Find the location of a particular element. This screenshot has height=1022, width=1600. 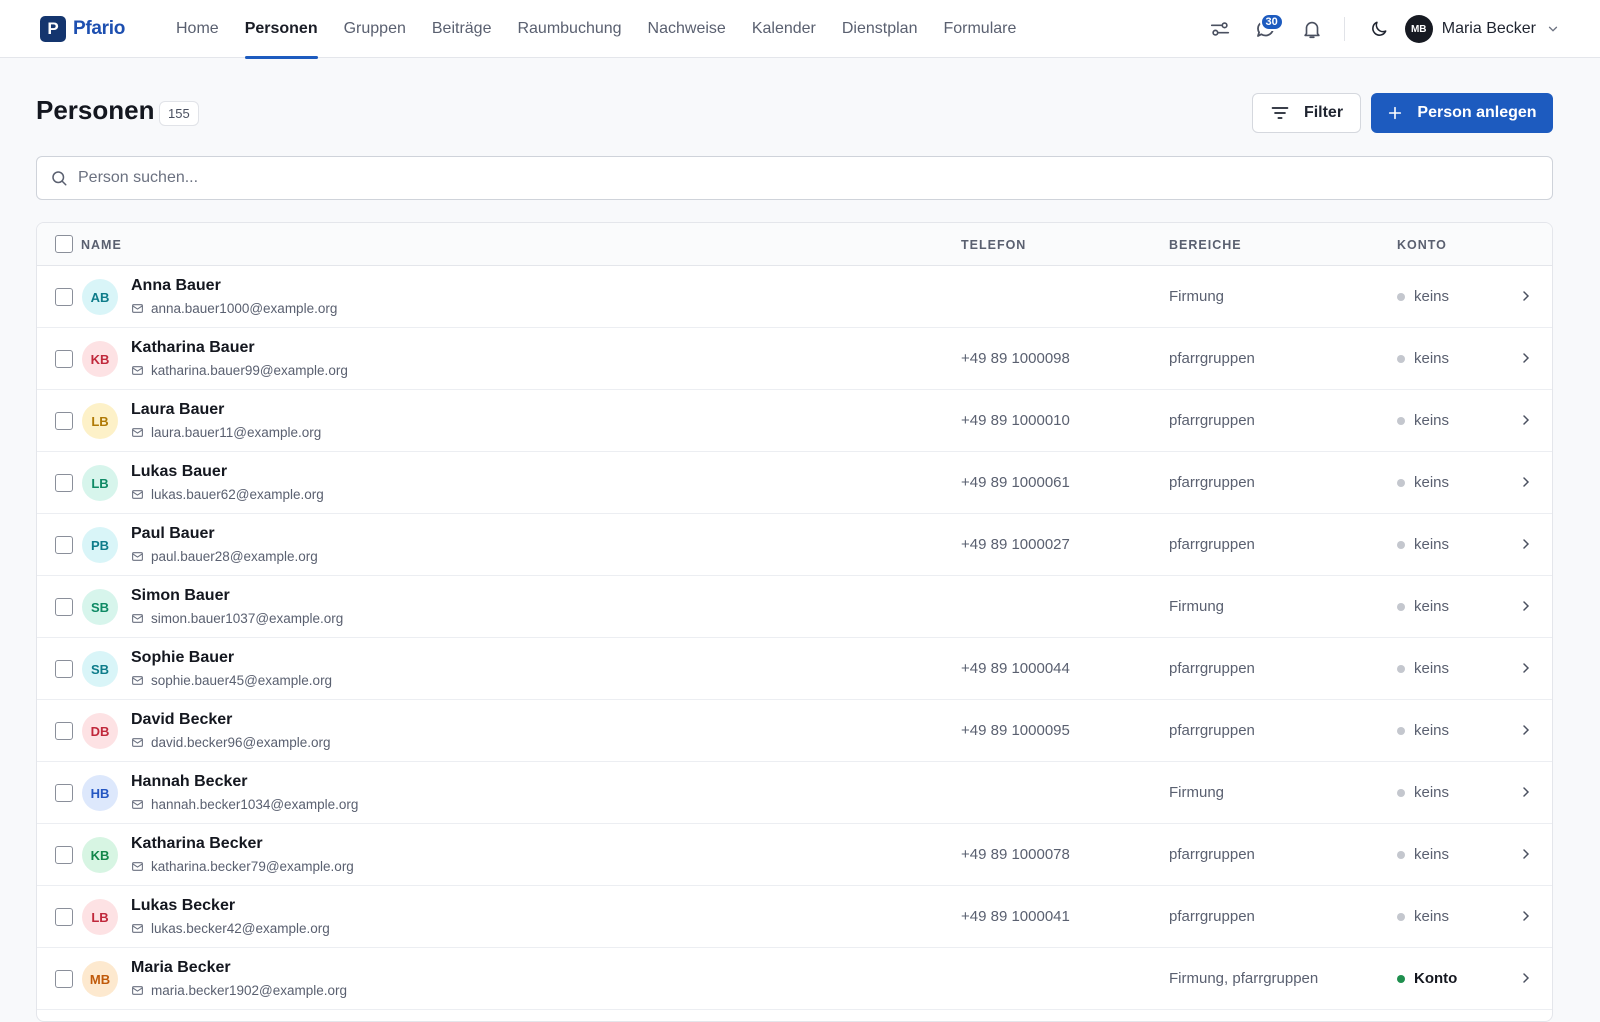

column-header-bereiche: Bereiche is located at coordinates (1205, 244).